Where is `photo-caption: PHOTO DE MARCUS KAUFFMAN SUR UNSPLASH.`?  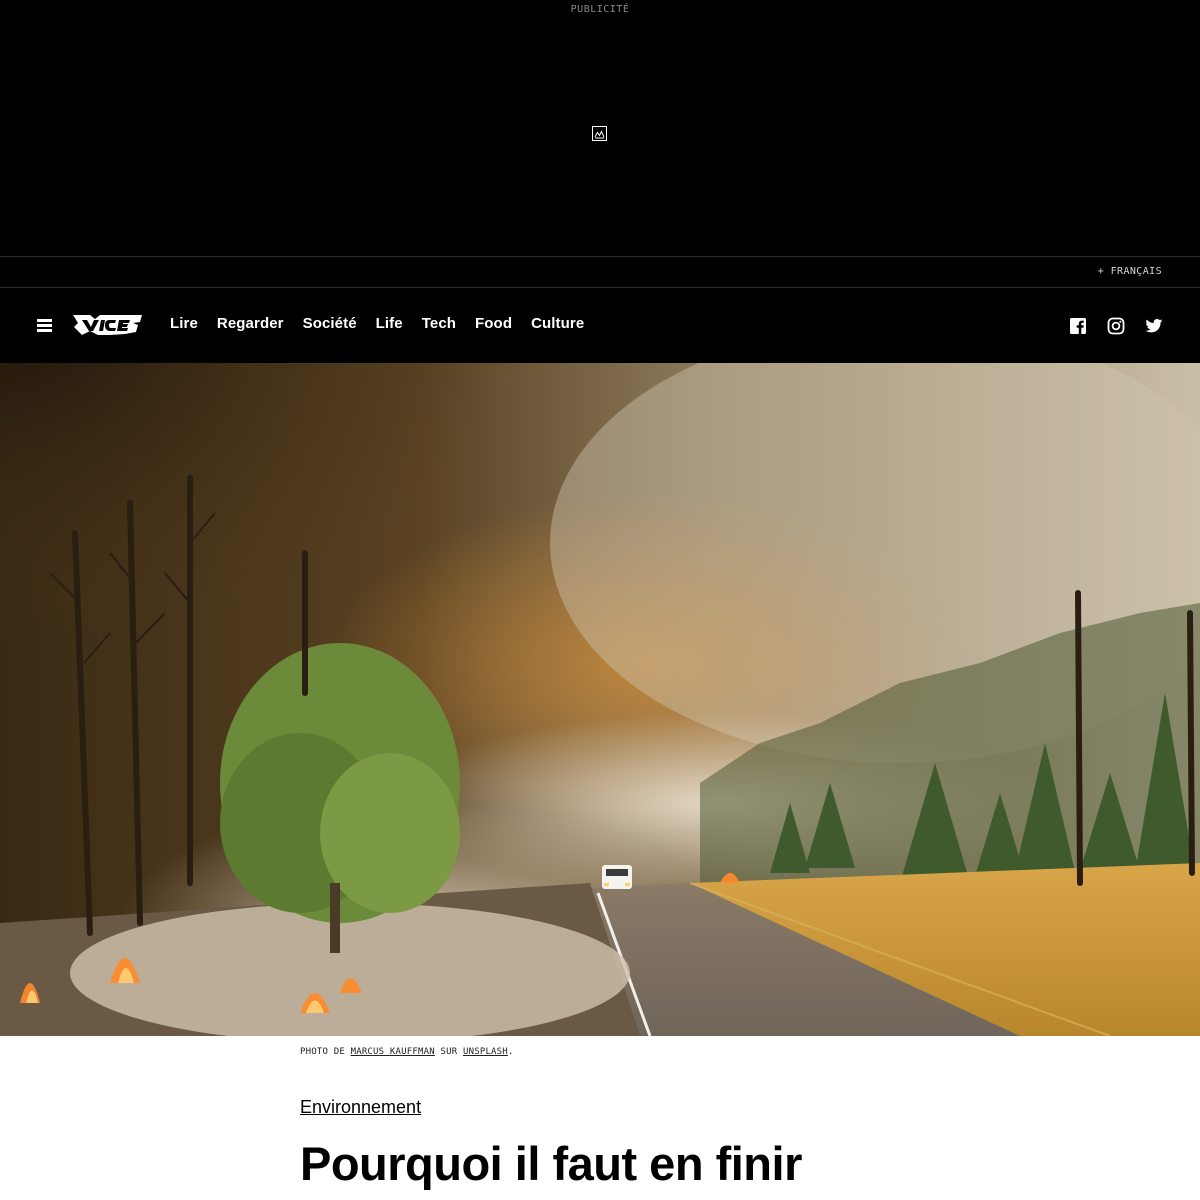
photo-caption: PHOTO DE MARCUS KAUFFMAN SUR UNSPLASH. is located at coordinates (407, 1052).